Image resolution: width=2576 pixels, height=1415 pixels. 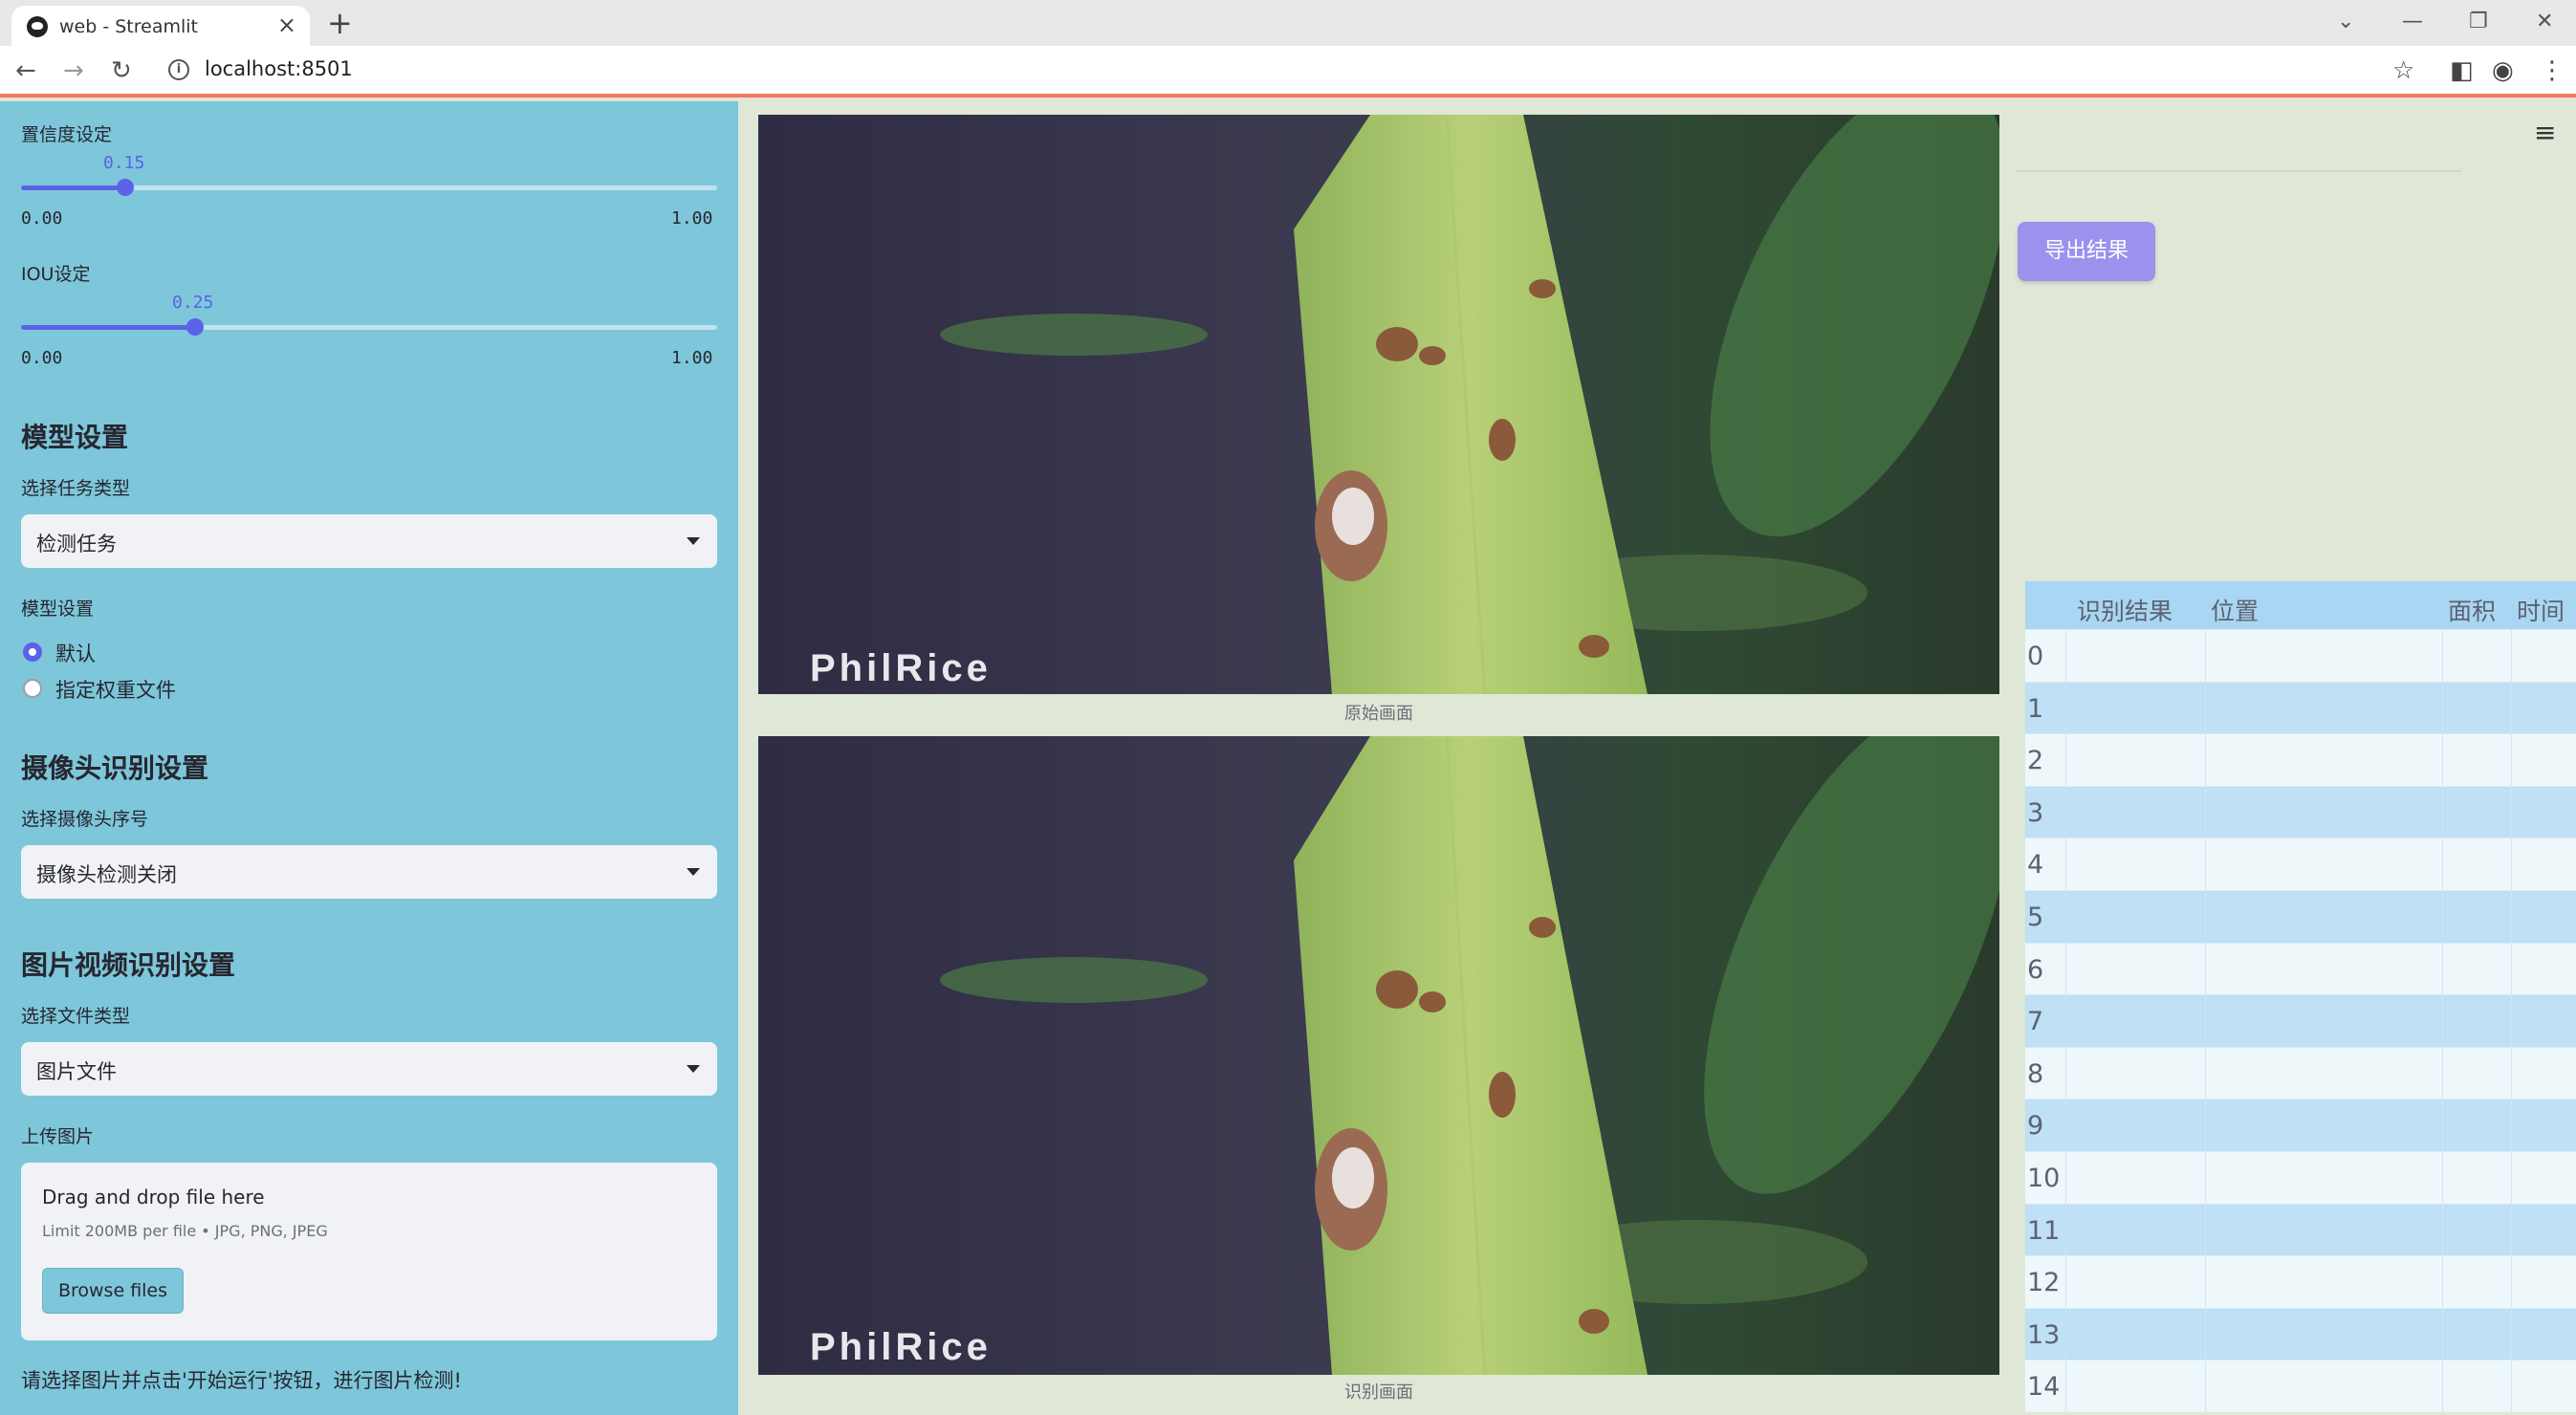 What do you see at coordinates (121, 71) in the screenshot?
I see `reload-icon: ↻` at bounding box center [121, 71].